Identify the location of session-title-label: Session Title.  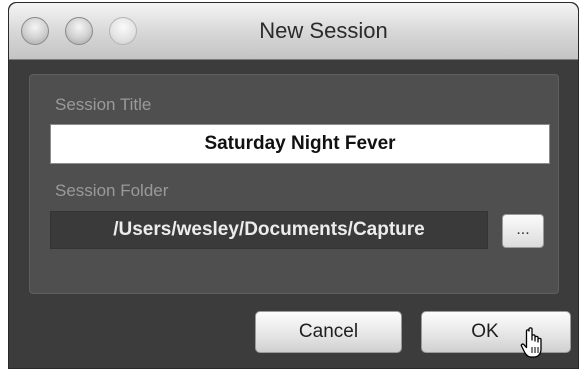
(103, 104).